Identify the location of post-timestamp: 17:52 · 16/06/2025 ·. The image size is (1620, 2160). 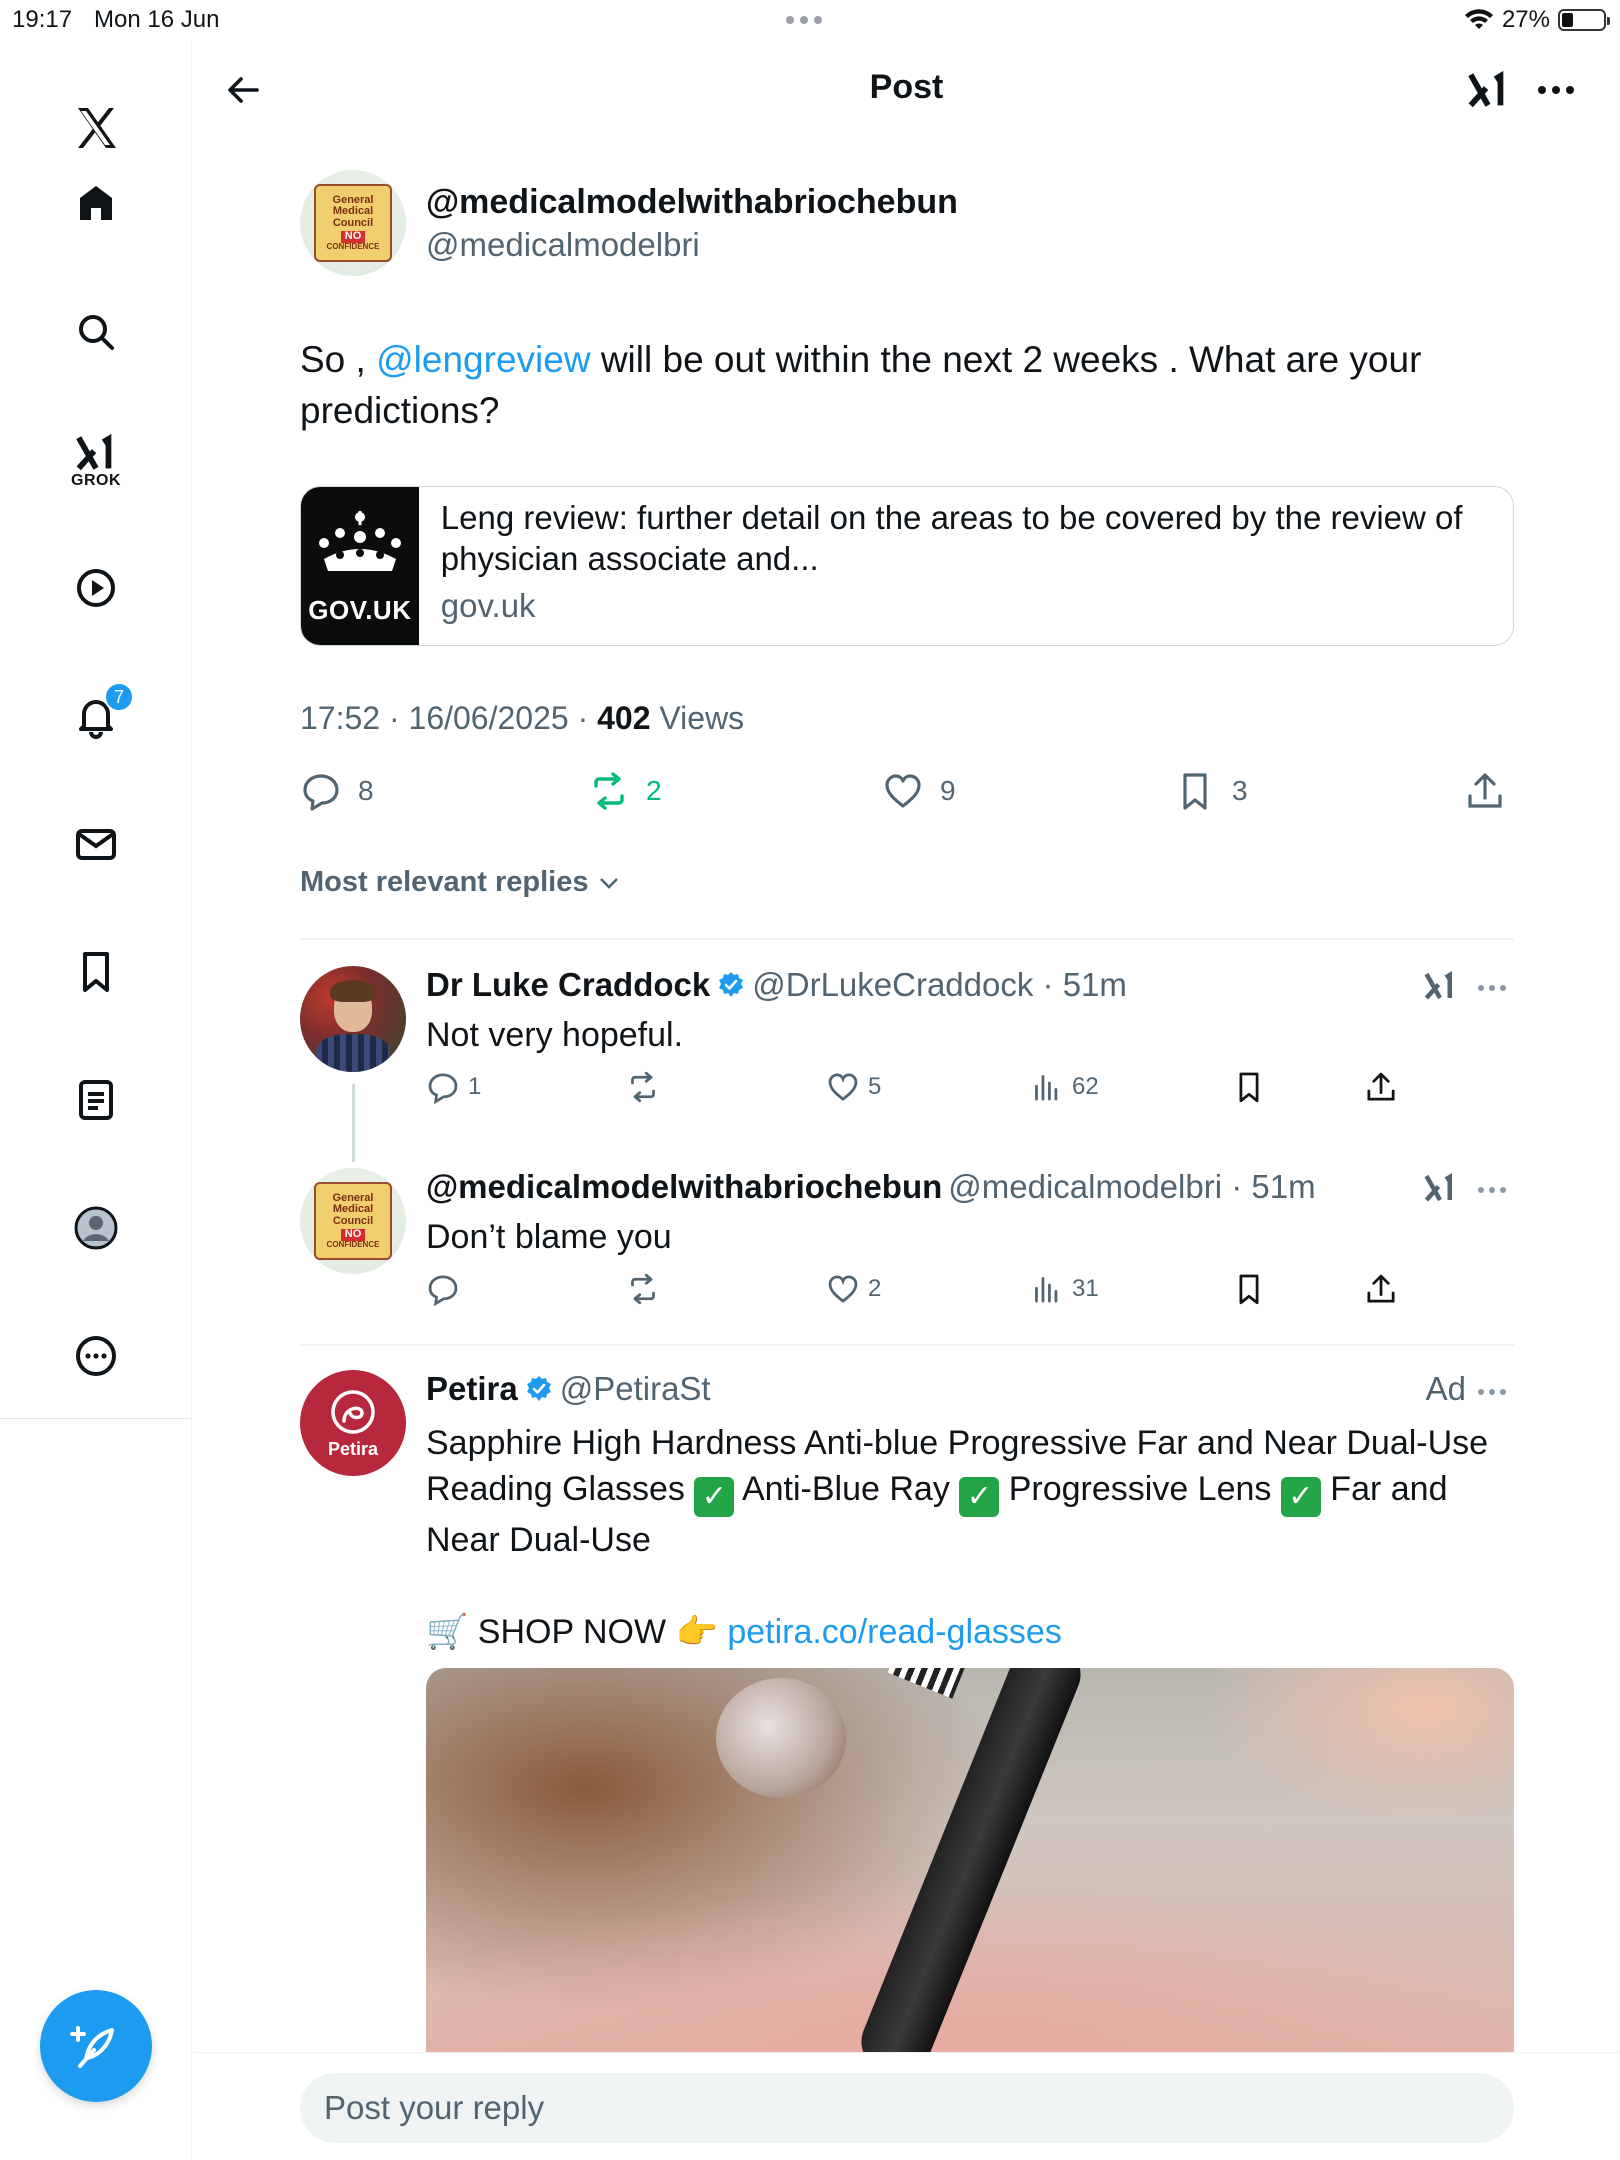
(448, 718).